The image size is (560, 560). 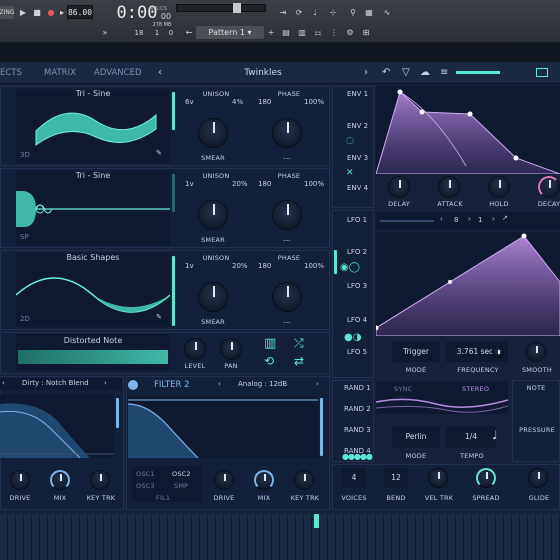 What do you see at coordinates (425, 72) in the screenshot?
I see `cloud-icon: ☁` at bounding box center [425, 72].